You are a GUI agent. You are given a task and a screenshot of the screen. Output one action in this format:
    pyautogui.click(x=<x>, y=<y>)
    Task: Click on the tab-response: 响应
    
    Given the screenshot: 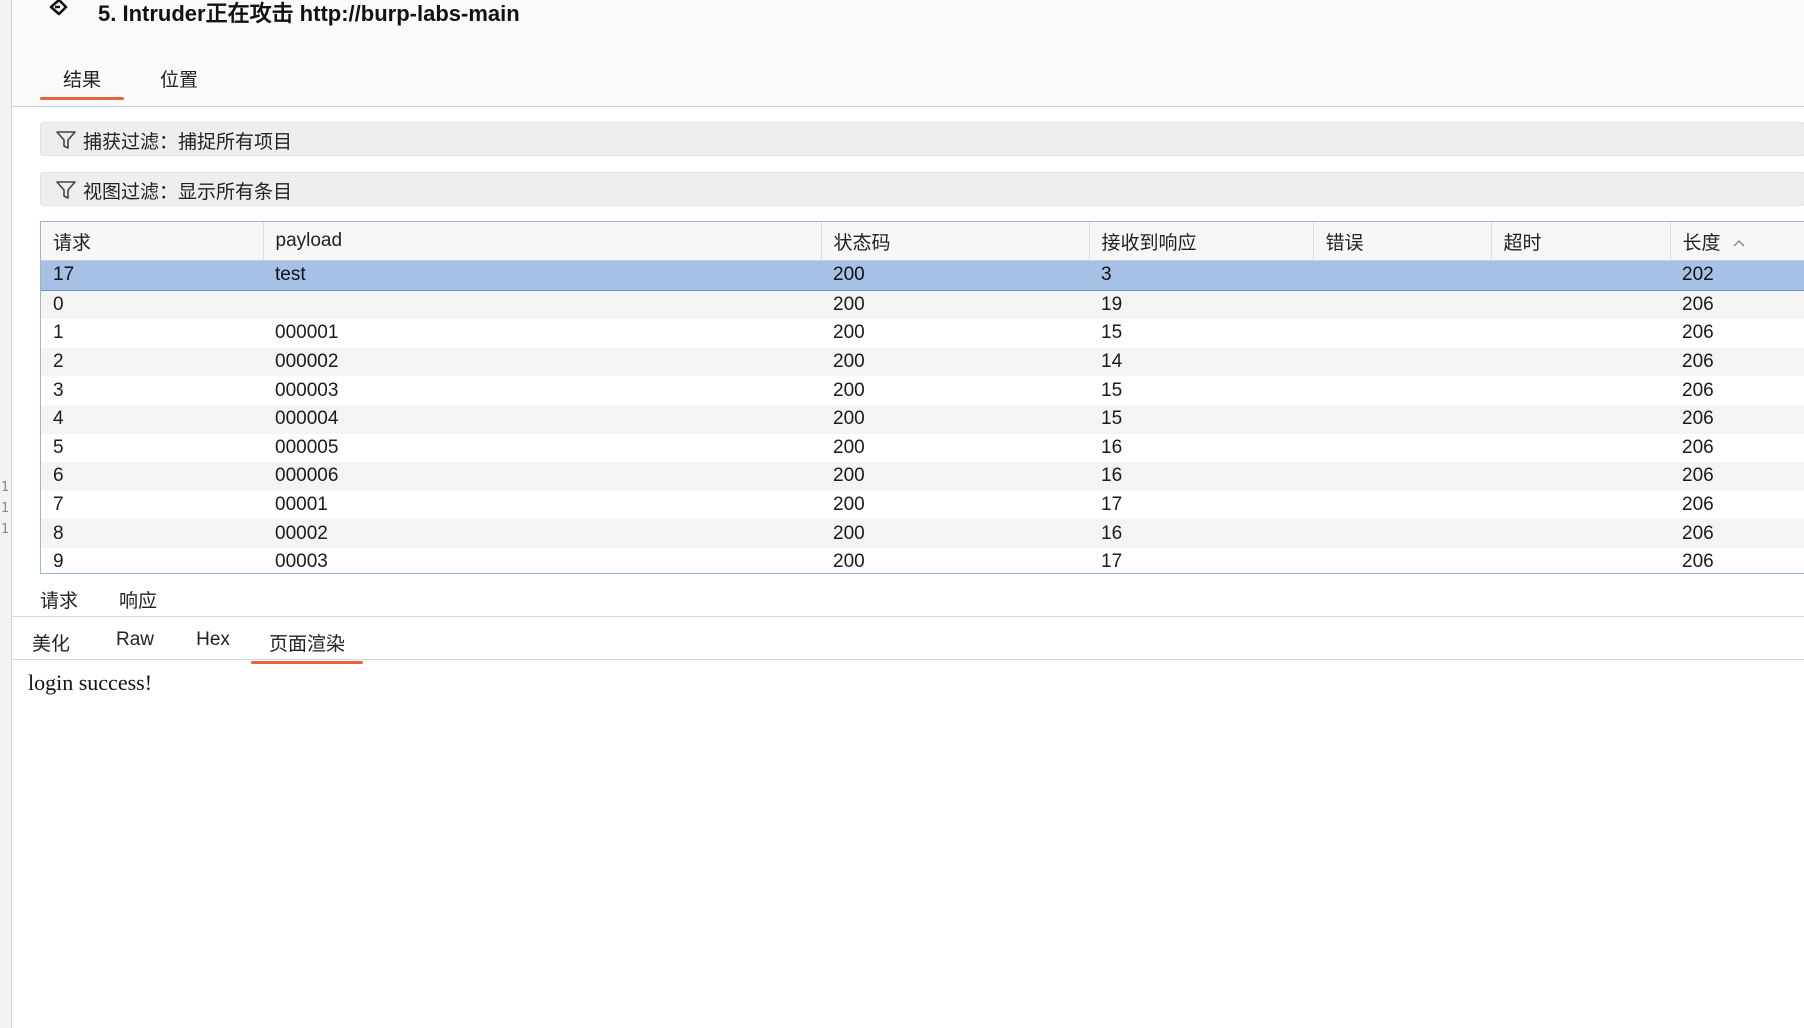 What is the action you would take?
    pyautogui.click(x=138, y=603)
    